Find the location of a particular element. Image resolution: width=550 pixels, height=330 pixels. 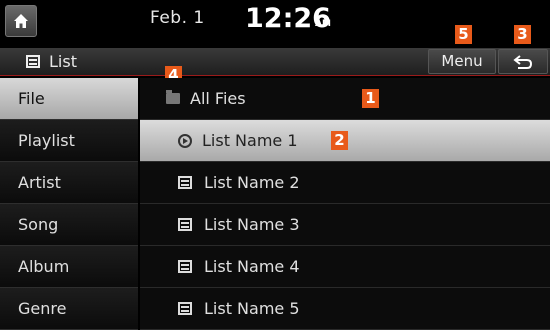

back-icon is located at coordinates (523, 61).